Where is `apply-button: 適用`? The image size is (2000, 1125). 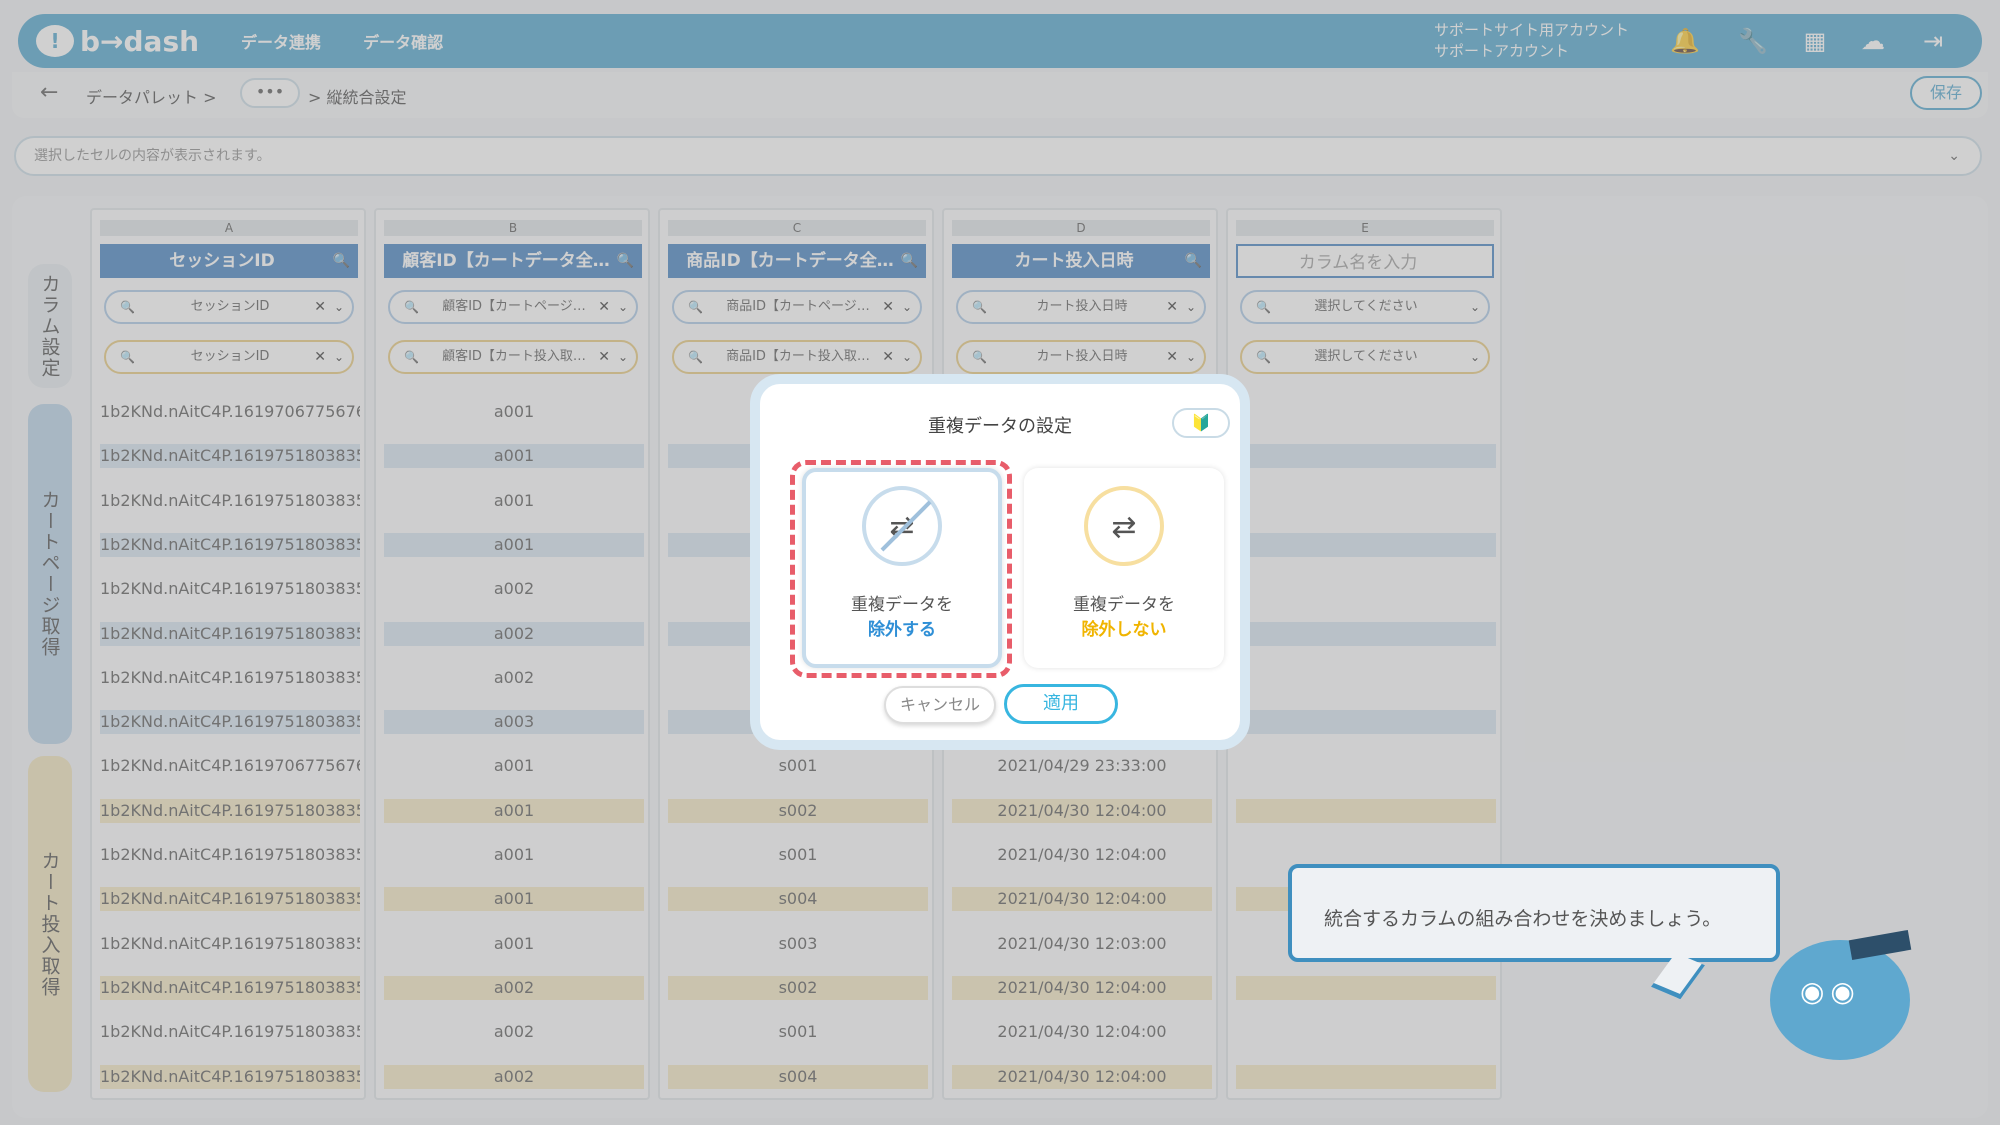 apply-button: 適用 is located at coordinates (1061, 704).